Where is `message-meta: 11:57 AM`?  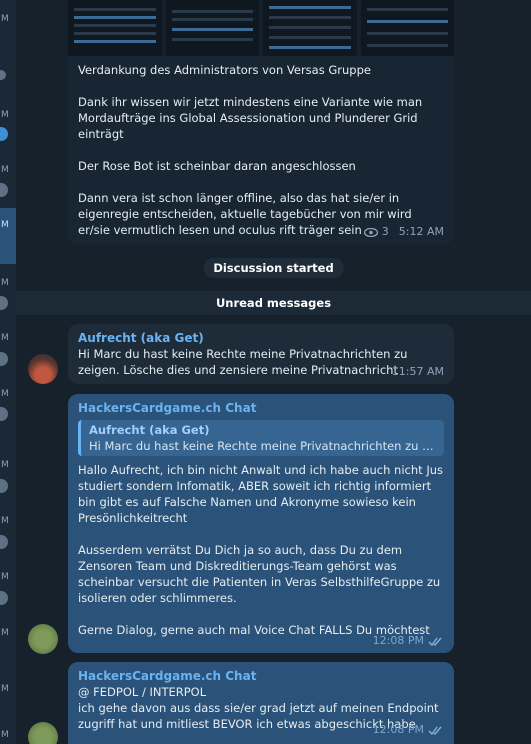 message-meta: 11:57 AM is located at coordinates (418, 372).